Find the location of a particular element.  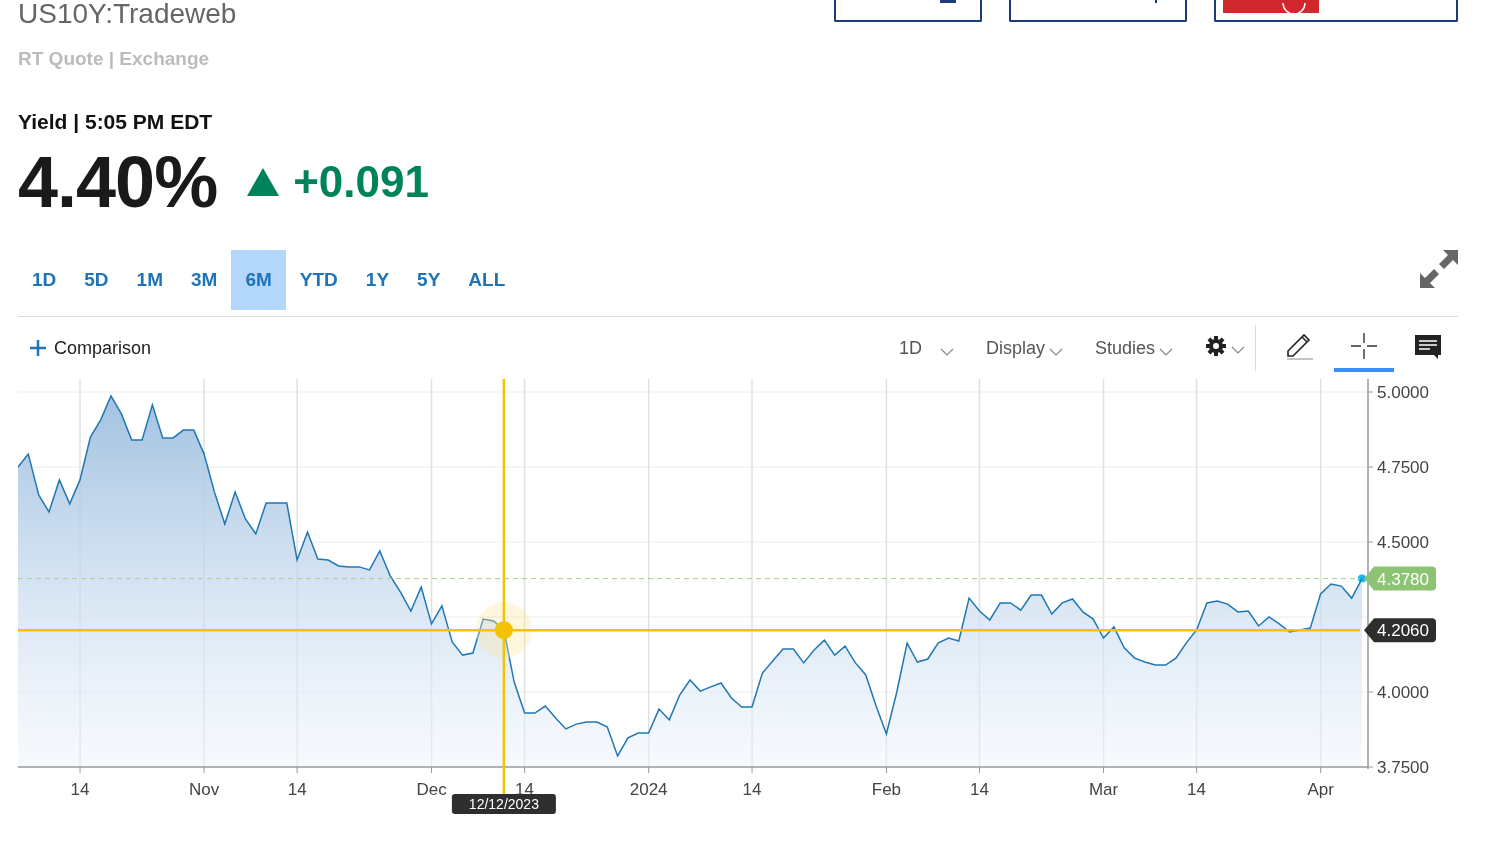

x-tick-label: 12/12/2023 is located at coordinates (504, 804).